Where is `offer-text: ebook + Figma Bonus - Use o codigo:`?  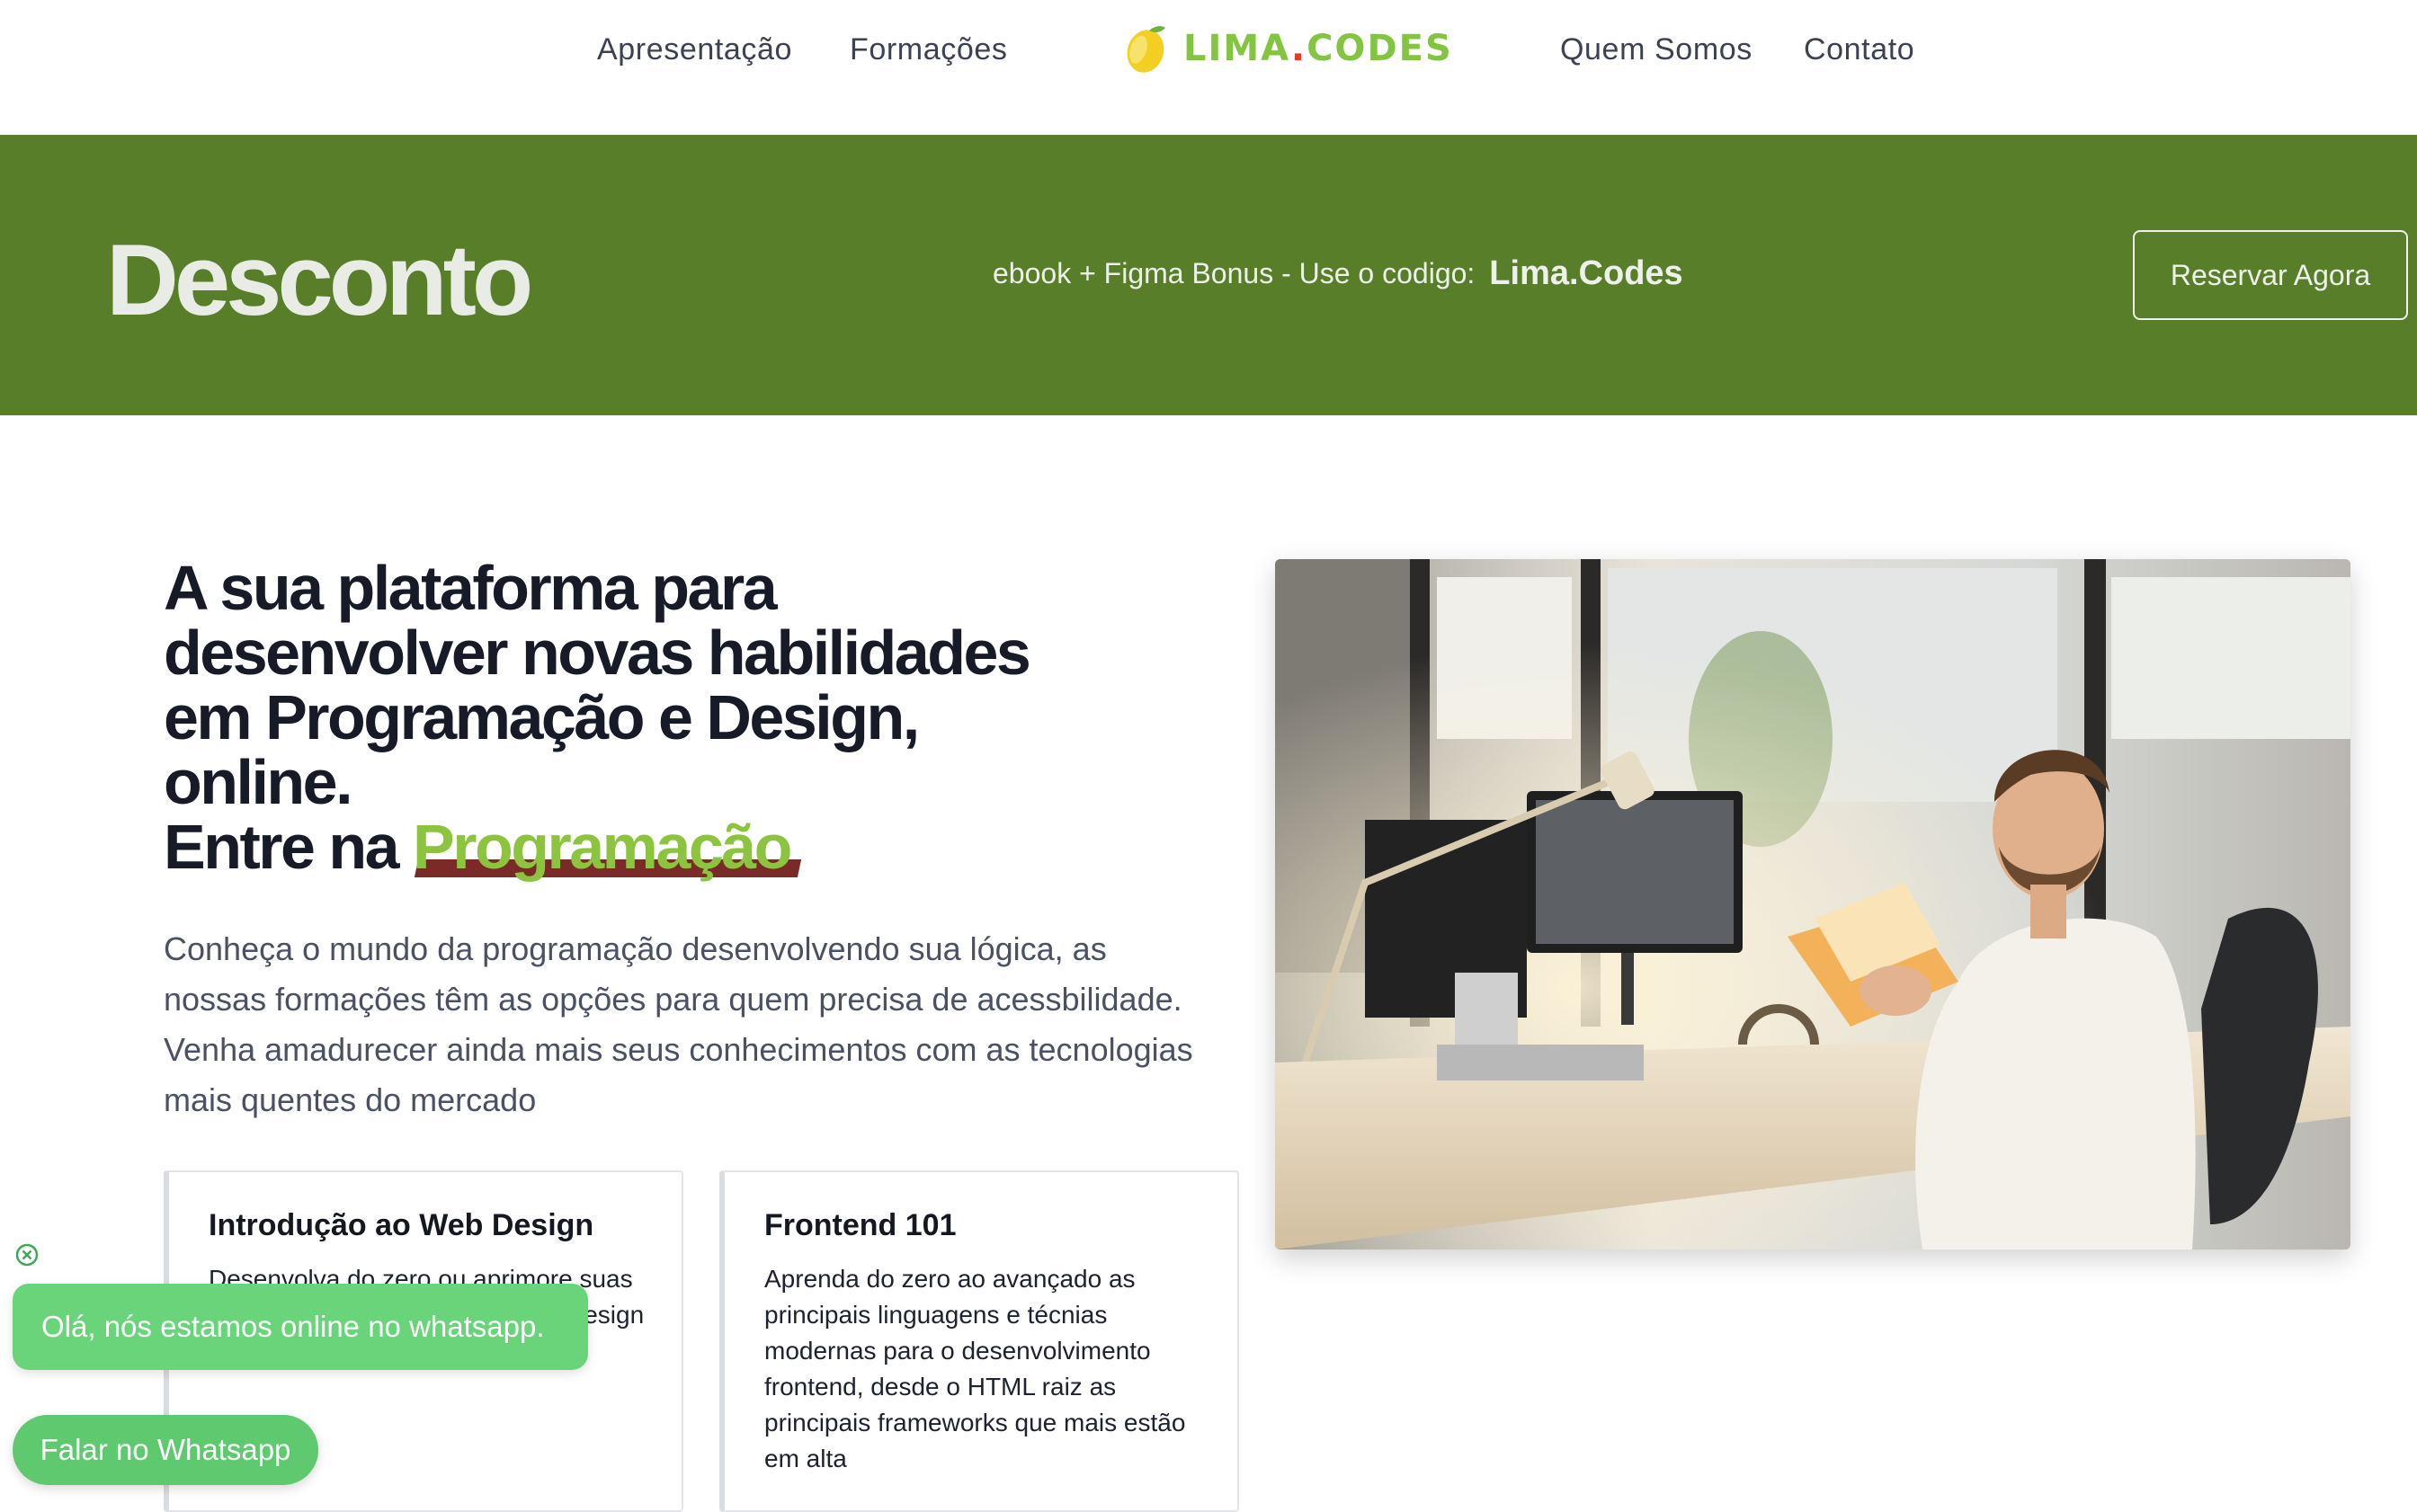 offer-text: ebook + Figma Bonus - Use o codigo: is located at coordinates (1235, 272).